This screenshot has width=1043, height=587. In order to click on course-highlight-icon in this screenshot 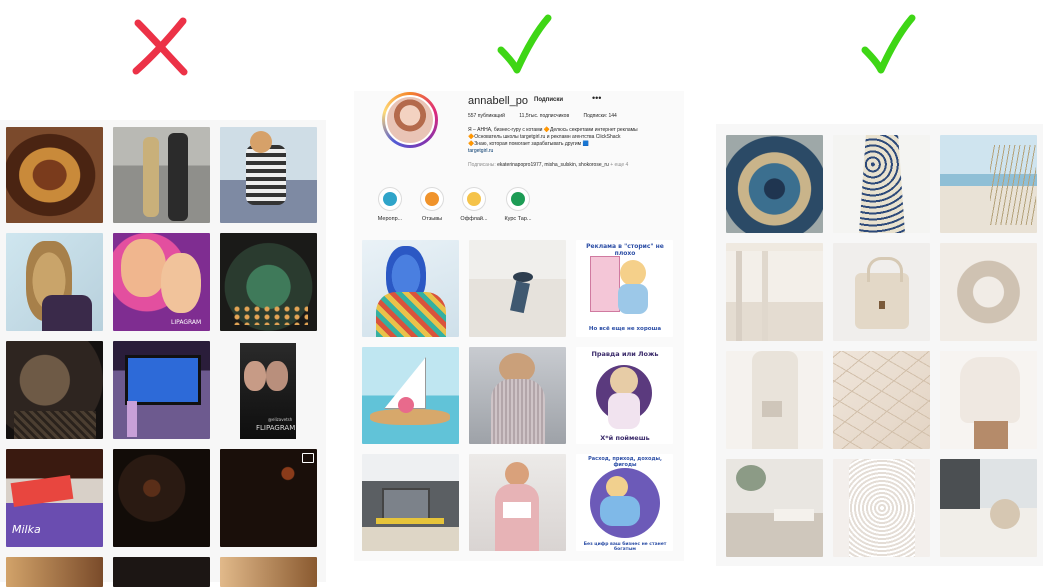, I will do `click(518, 199)`.